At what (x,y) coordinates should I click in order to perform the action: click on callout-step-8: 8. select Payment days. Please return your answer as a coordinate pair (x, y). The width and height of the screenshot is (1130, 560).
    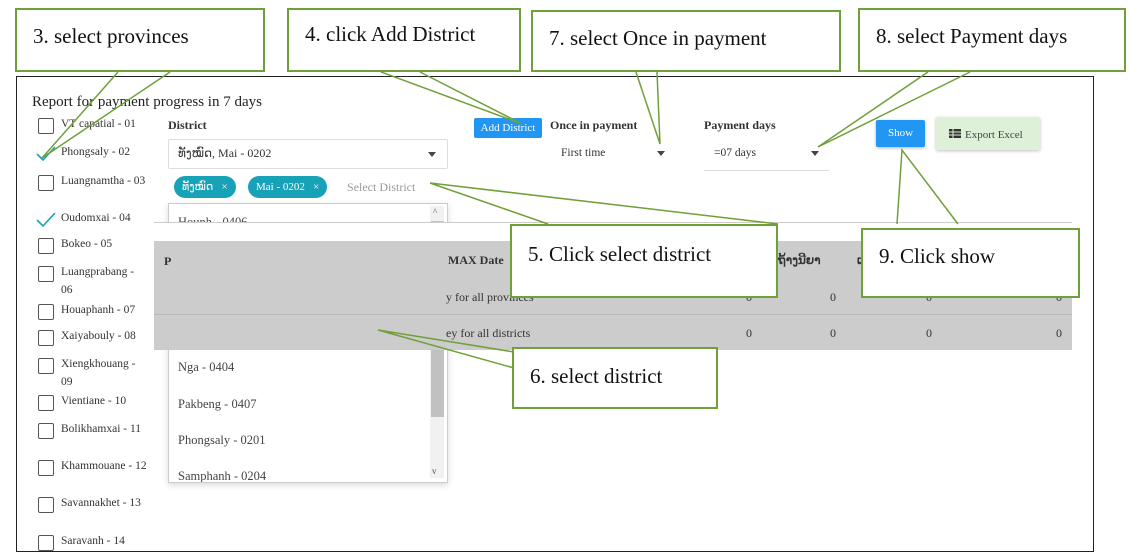
    Looking at the image, I should click on (992, 40).